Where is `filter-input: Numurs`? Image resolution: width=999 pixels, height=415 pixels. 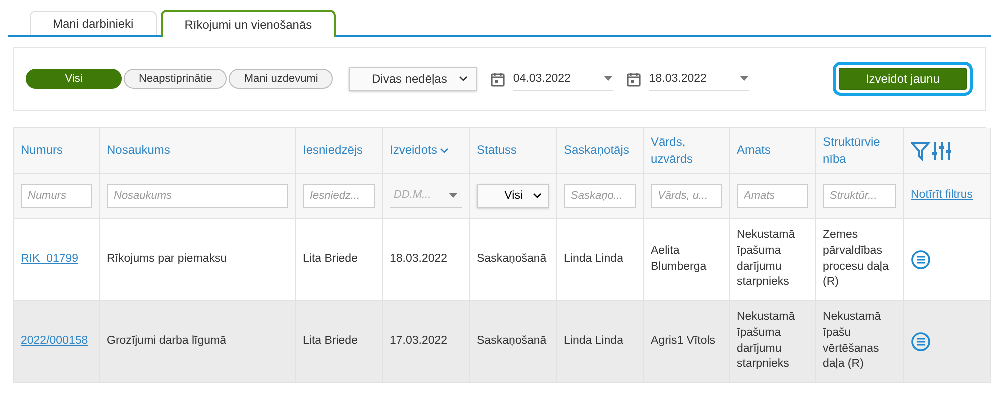 filter-input: Numurs is located at coordinates (56, 196).